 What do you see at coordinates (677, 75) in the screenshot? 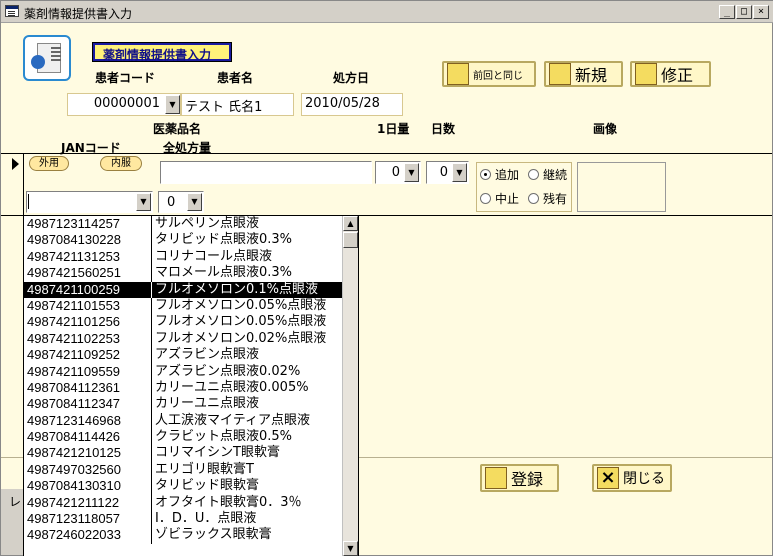
I see `edit-label: 修正` at bounding box center [677, 75].